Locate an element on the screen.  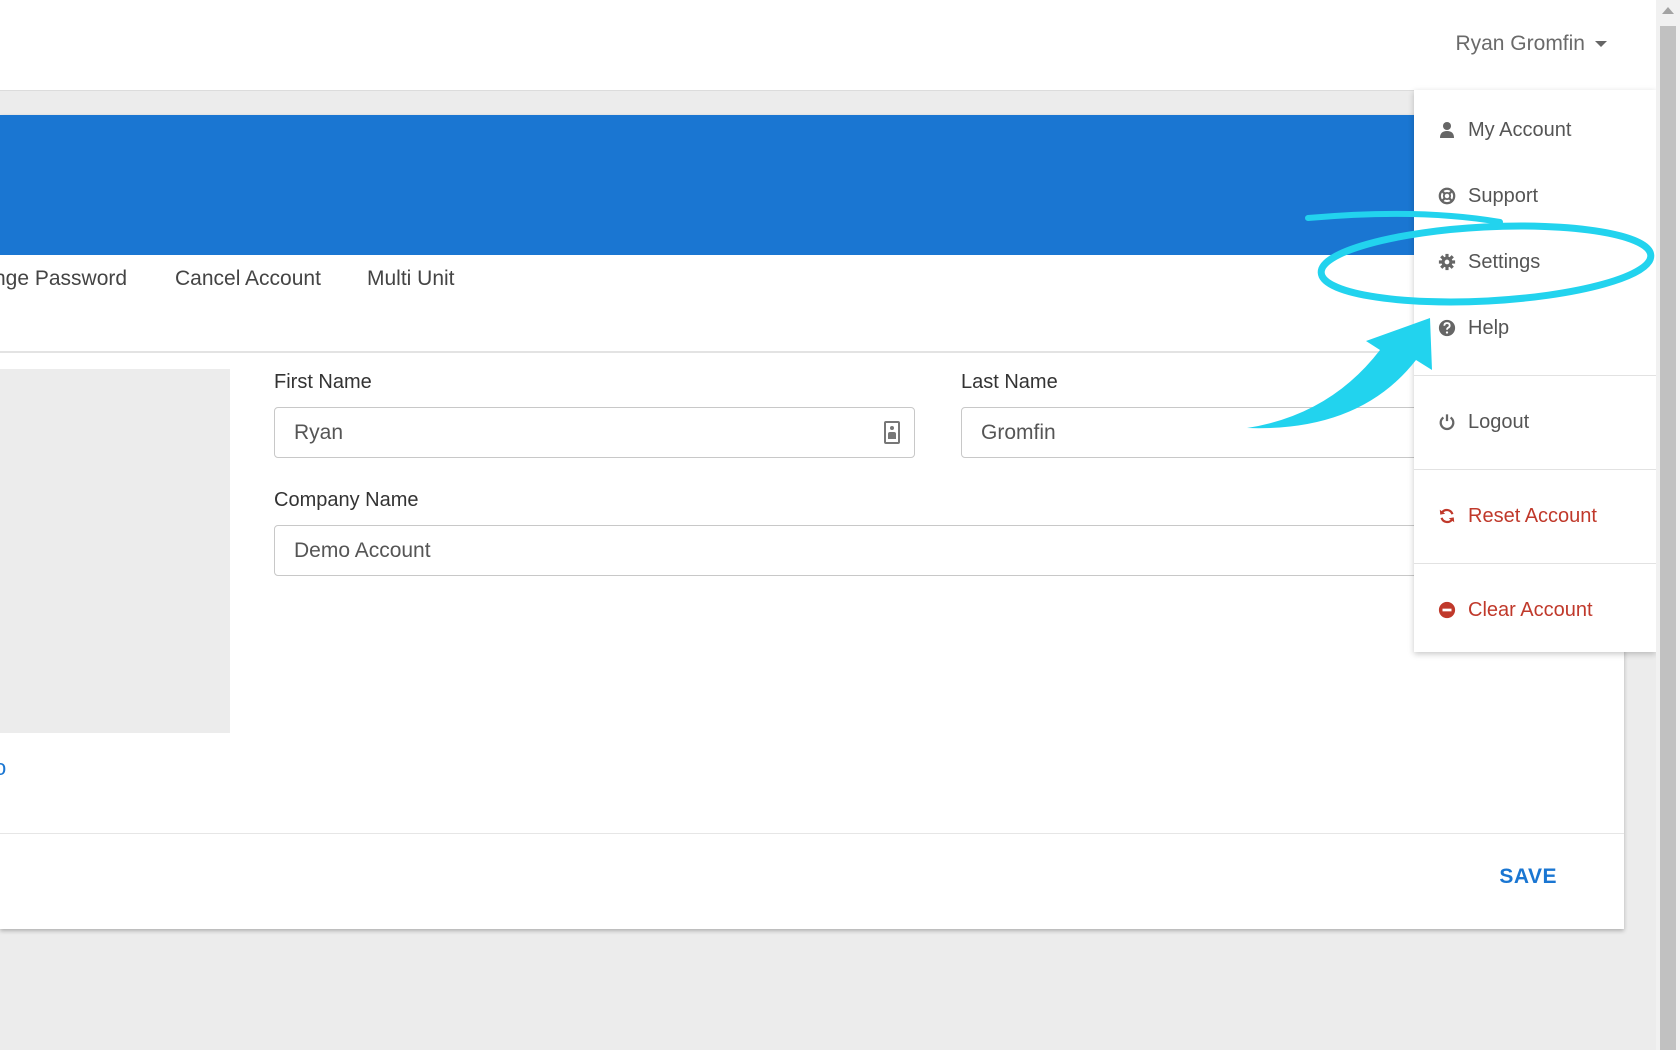
question-icon is located at coordinates (1447, 328).